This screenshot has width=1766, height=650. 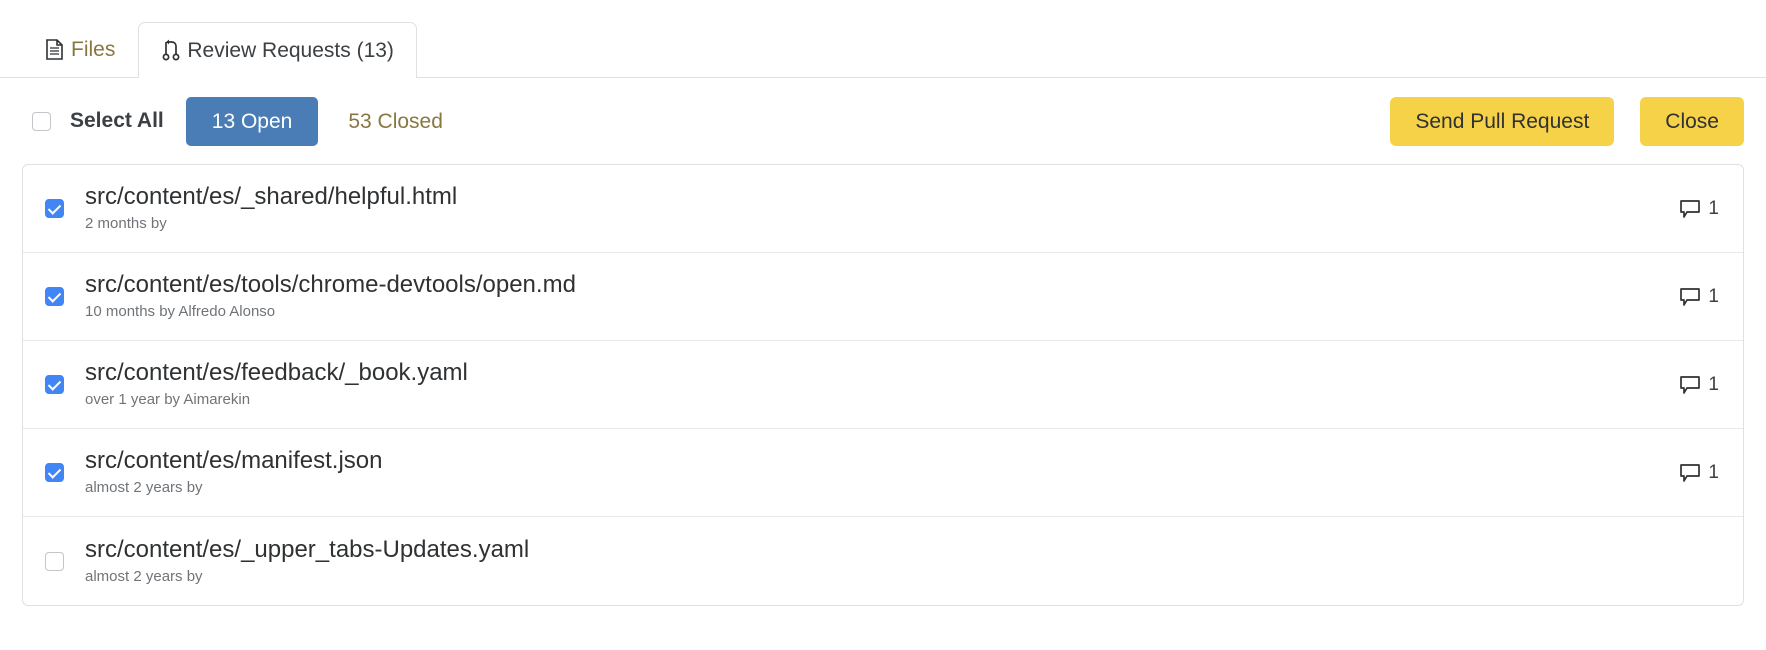 What do you see at coordinates (252, 121) in the screenshot?
I see `filter-open-button: 13 Open` at bounding box center [252, 121].